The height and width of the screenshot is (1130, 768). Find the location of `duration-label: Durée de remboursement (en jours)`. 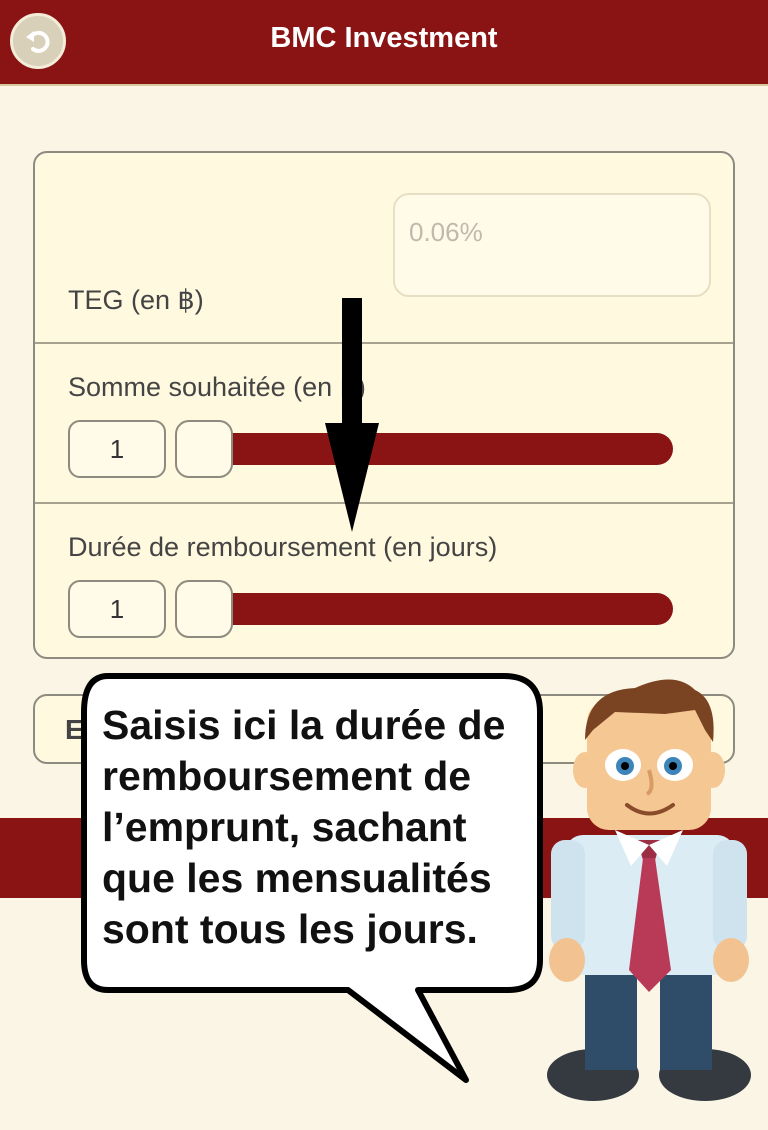

duration-label: Durée de remboursement (en jours) is located at coordinates (283, 547).